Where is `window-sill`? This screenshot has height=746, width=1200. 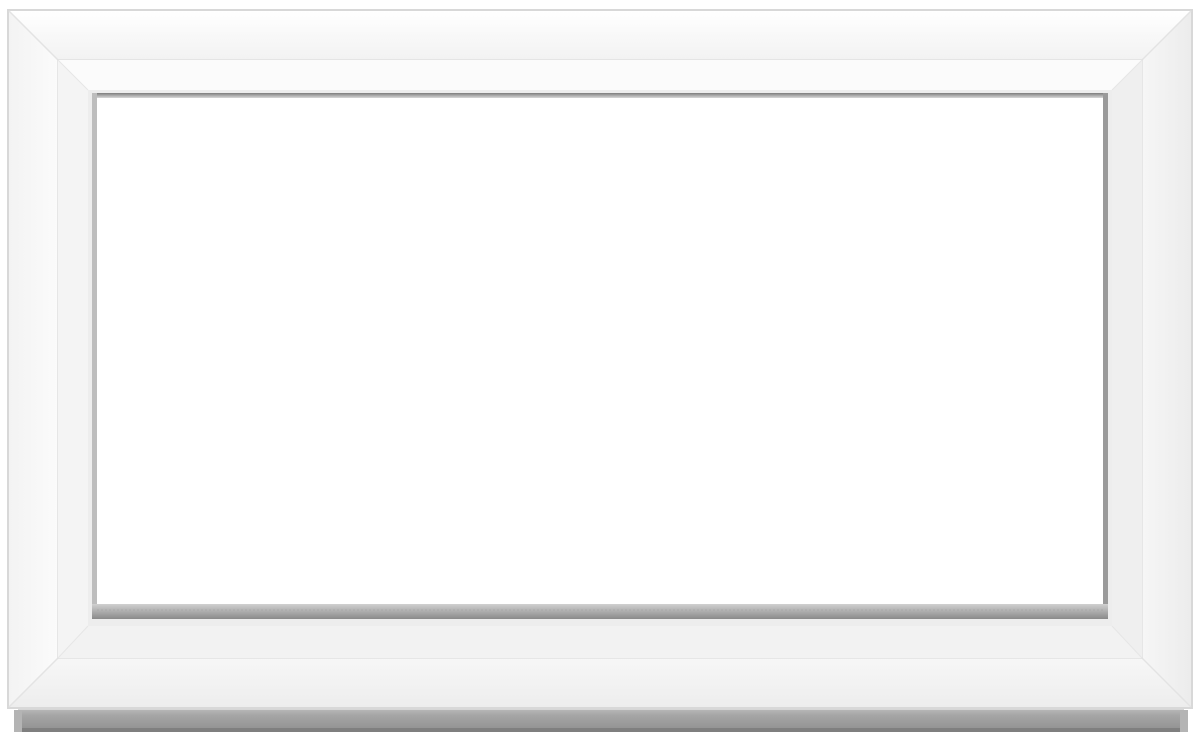
window-sill is located at coordinates (601, 719).